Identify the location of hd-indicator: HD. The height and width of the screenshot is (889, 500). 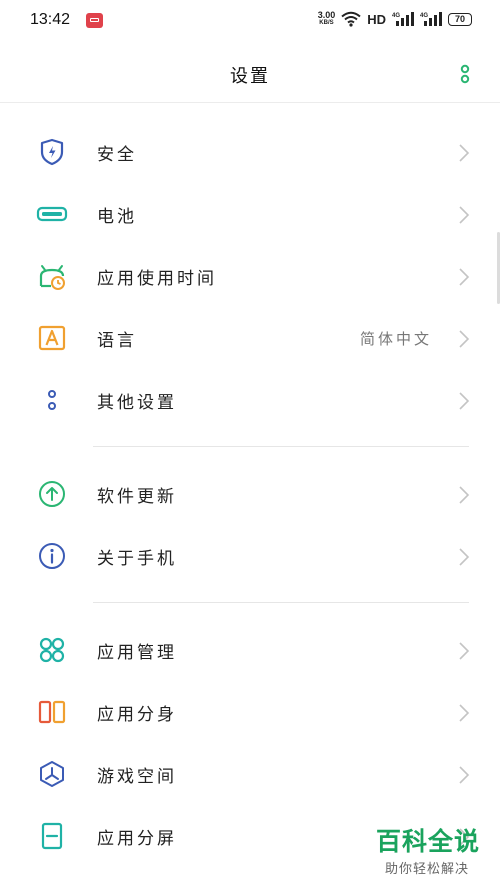
(376, 19).